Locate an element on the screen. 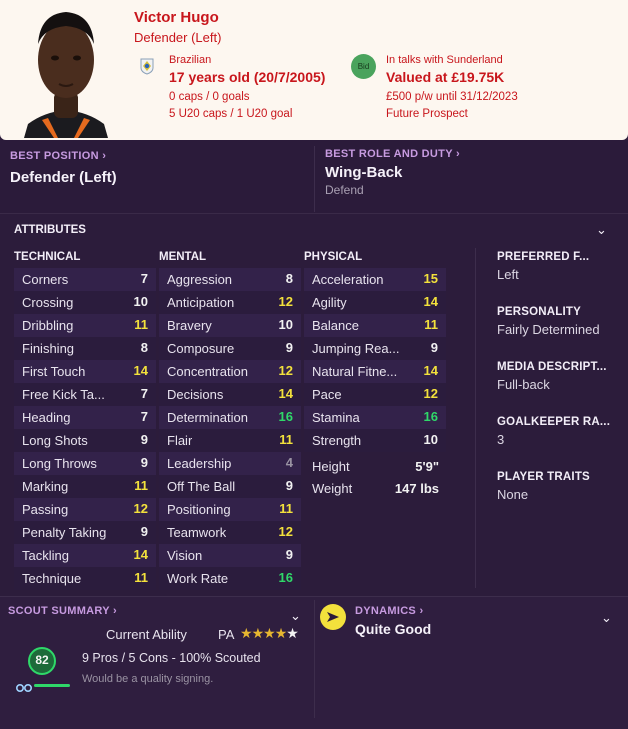 This screenshot has width=628, height=729. attribute-row: Aggression 8 is located at coordinates (230, 279).